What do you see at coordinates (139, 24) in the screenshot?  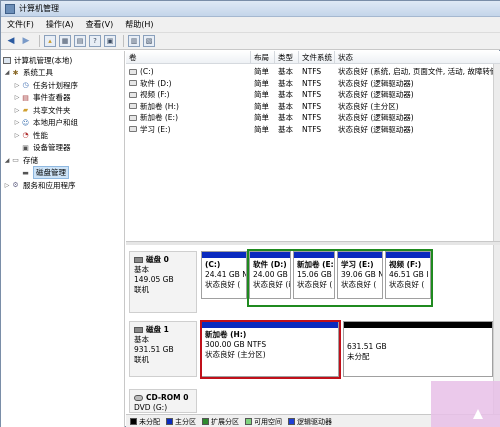 I see `menu-help: 帮助(H)` at bounding box center [139, 24].